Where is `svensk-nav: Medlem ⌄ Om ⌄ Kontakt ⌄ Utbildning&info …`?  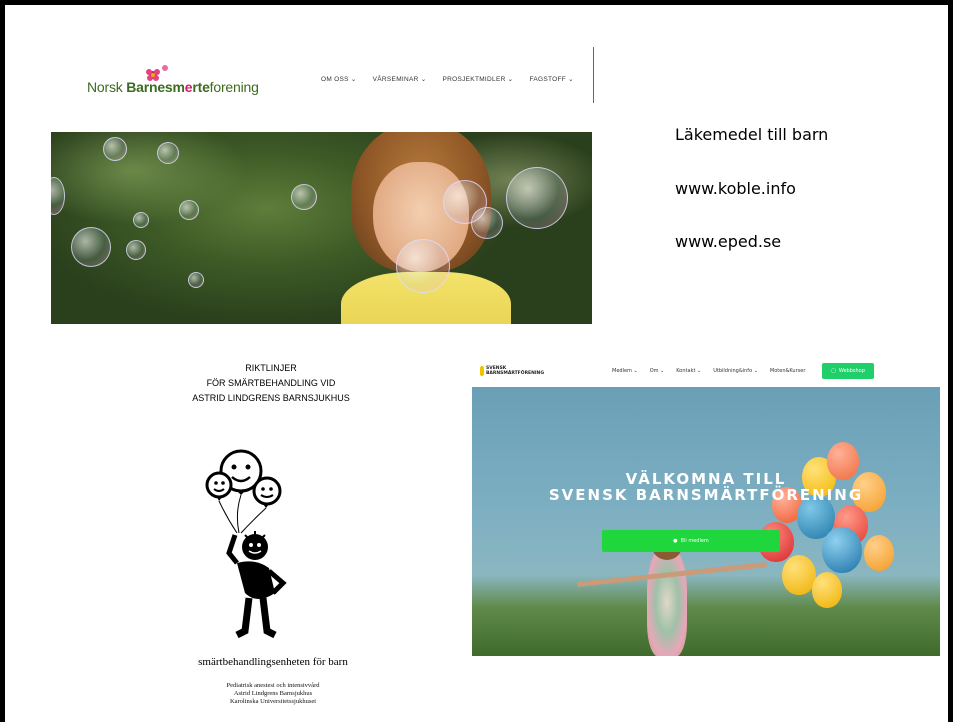 svensk-nav: Medlem ⌄ Om ⌄ Kontakt ⌄ Utbildning&info … is located at coordinates (708, 371).